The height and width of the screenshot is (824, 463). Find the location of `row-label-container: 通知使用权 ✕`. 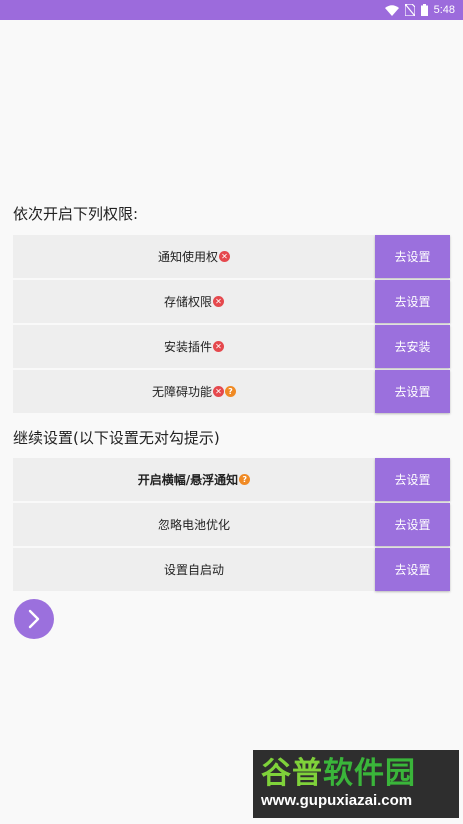

row-label-container: 通知使用权 ✕ is located at coordinates (194, 256).